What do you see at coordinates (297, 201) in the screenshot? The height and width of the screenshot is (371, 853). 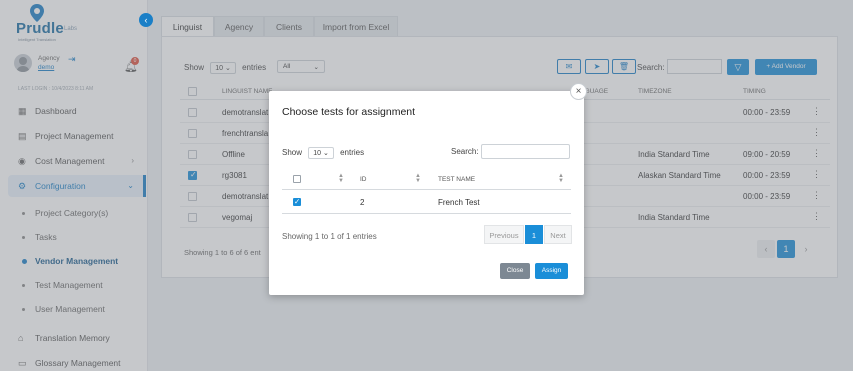 I see `modal-row-checkbox` at bounding box center [297, 201].